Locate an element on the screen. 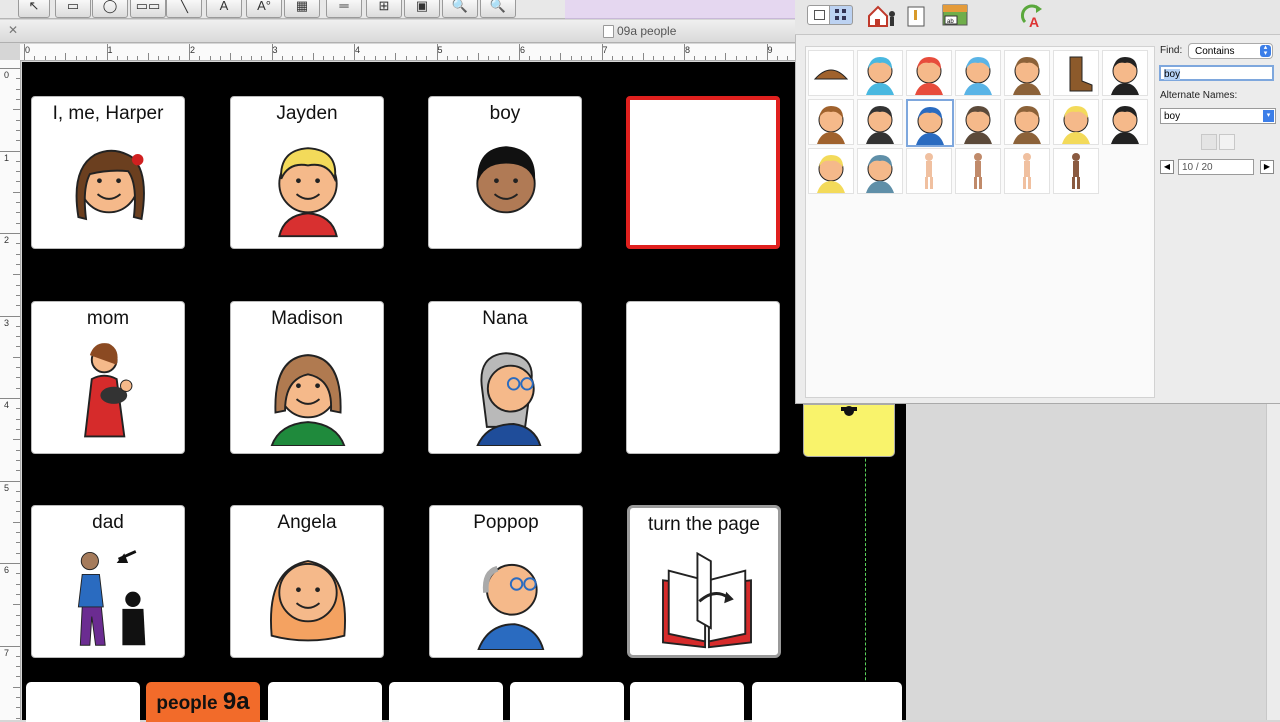 This screenshot has height=722, width=1280. home-people-icon is located at coordinates (883, 16).